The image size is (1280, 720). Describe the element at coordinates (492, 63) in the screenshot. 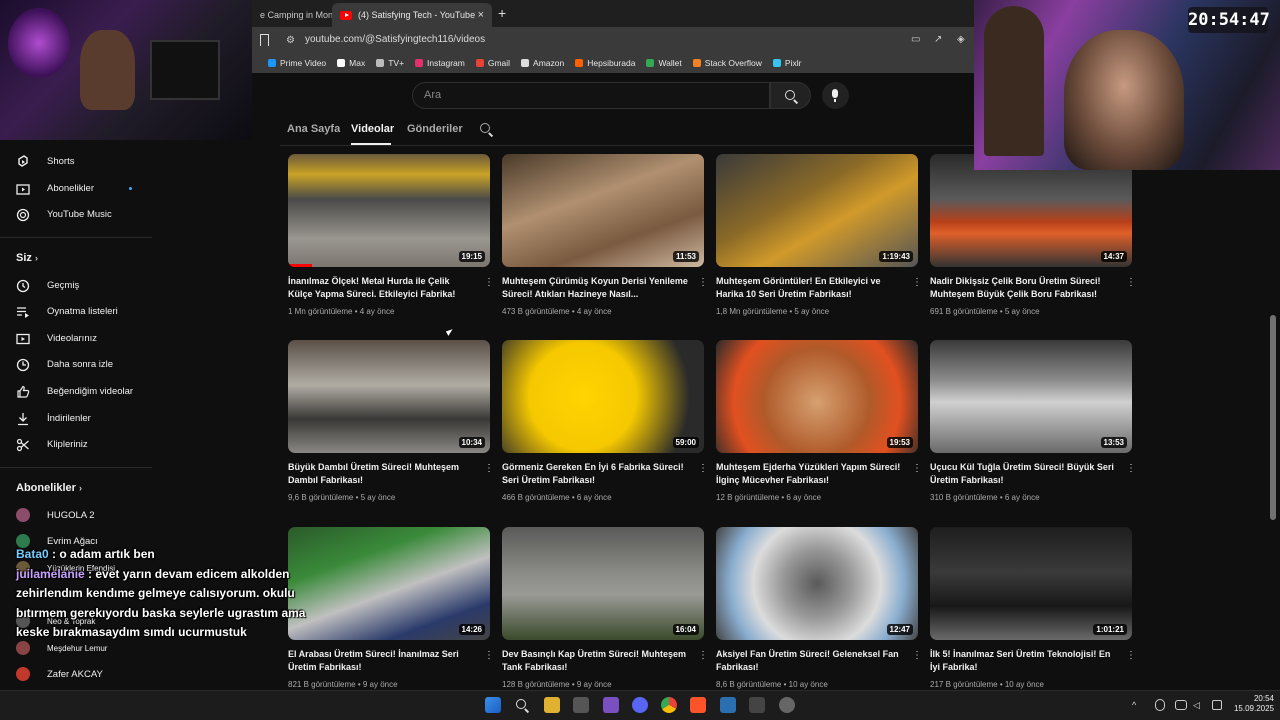

I see `bookmark-item: Gmail` at that location.